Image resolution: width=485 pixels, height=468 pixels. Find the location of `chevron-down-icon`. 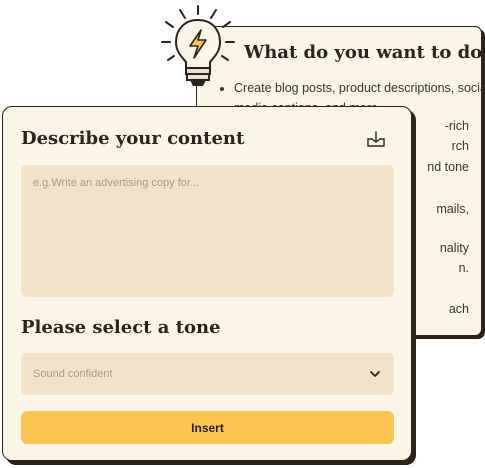

chevron-down-icon is located at coordinates (375, 374).